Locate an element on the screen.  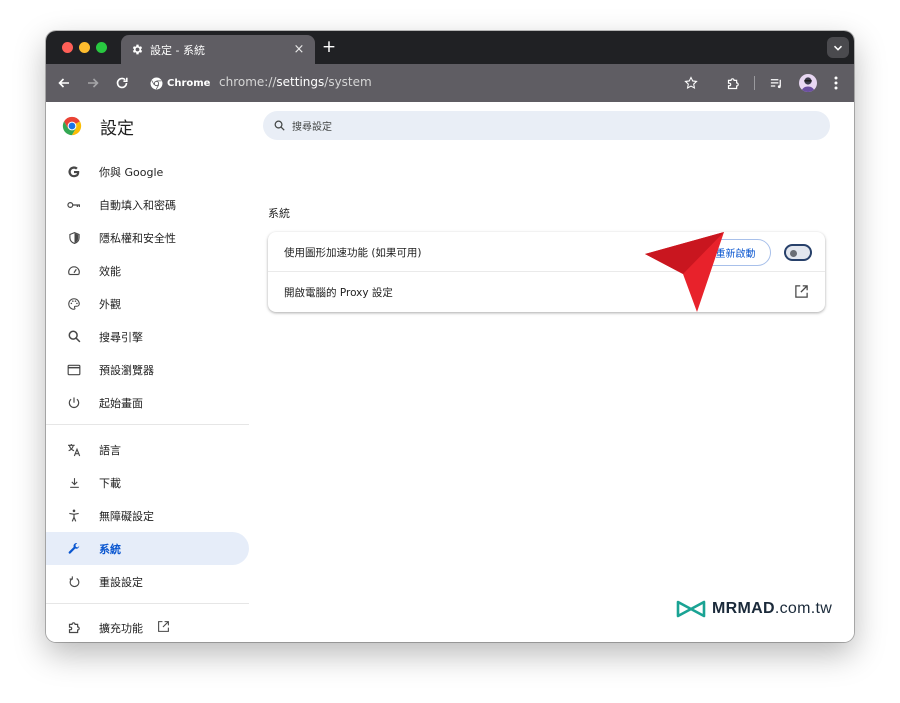
sidebar-item-label: 隱私權和安全性 is located at coordinates (137, 238).